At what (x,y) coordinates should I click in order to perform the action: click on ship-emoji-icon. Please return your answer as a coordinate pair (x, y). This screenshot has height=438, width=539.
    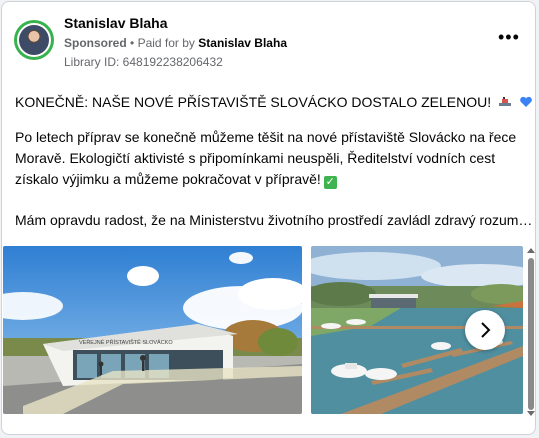
    Looking at the image, I should click on (505, 101).